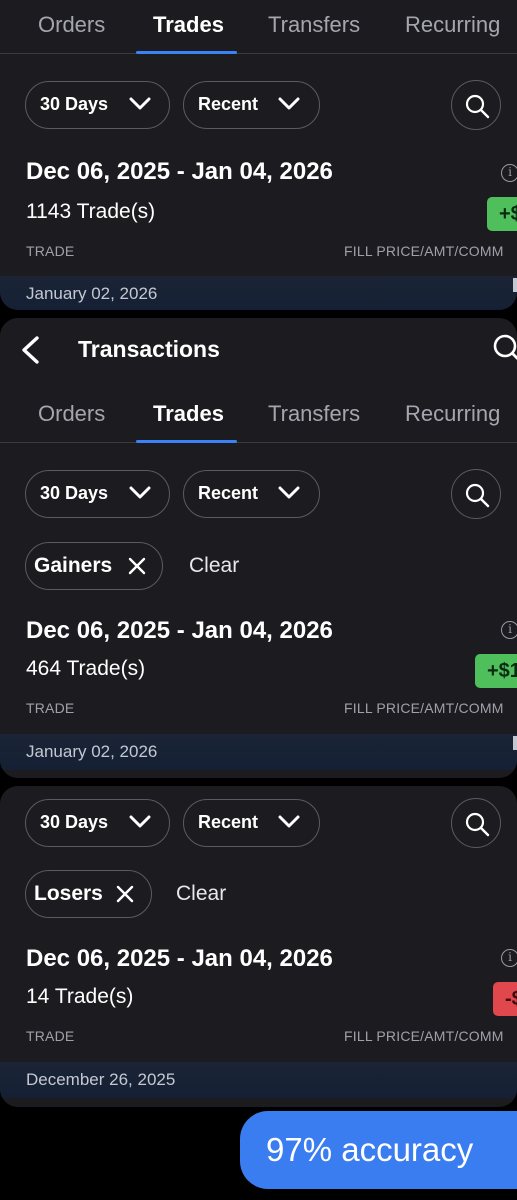  I want to click on pnl-badge: +$1, so click(496, 671).